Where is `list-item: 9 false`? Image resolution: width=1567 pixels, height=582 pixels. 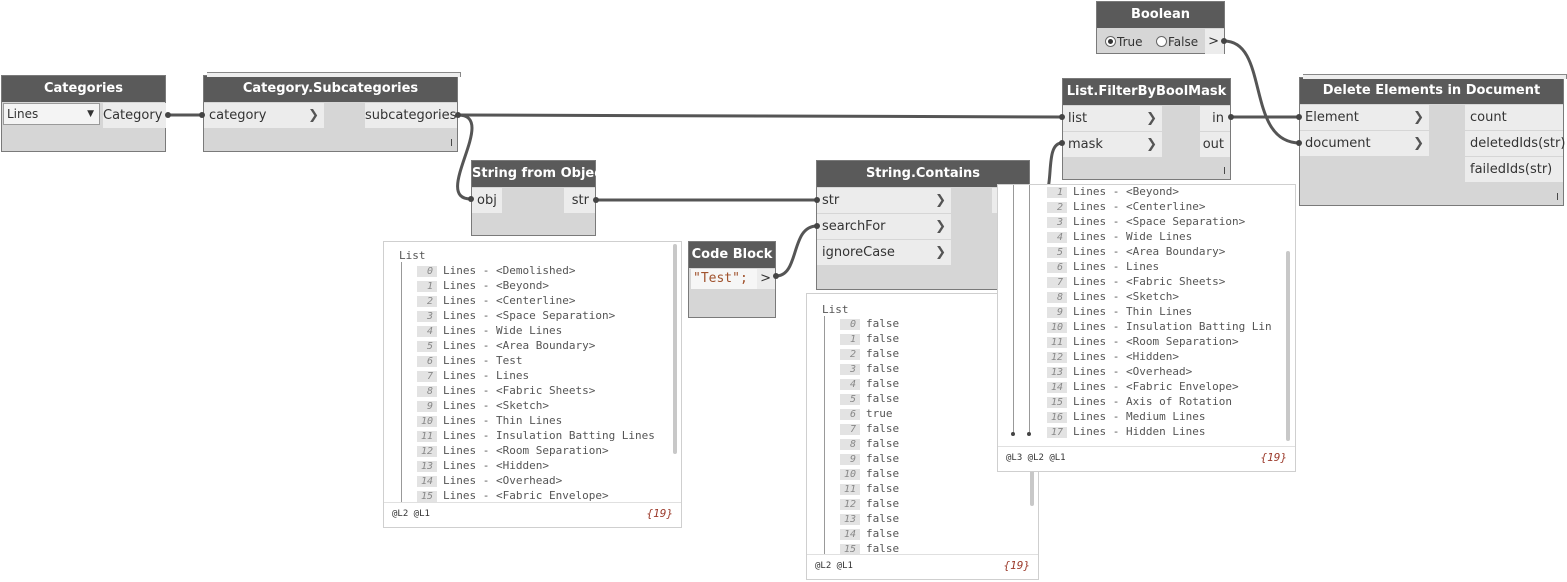 list-item: 9 false is located at coordinates (869, 458).